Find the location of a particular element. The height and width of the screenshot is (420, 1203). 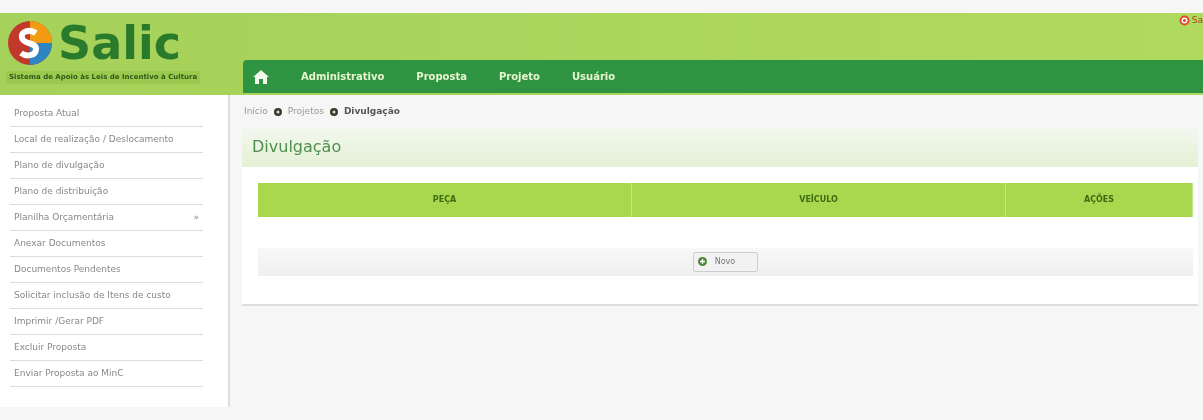

nav-link: Proposta is located at coordinates (441, 76).